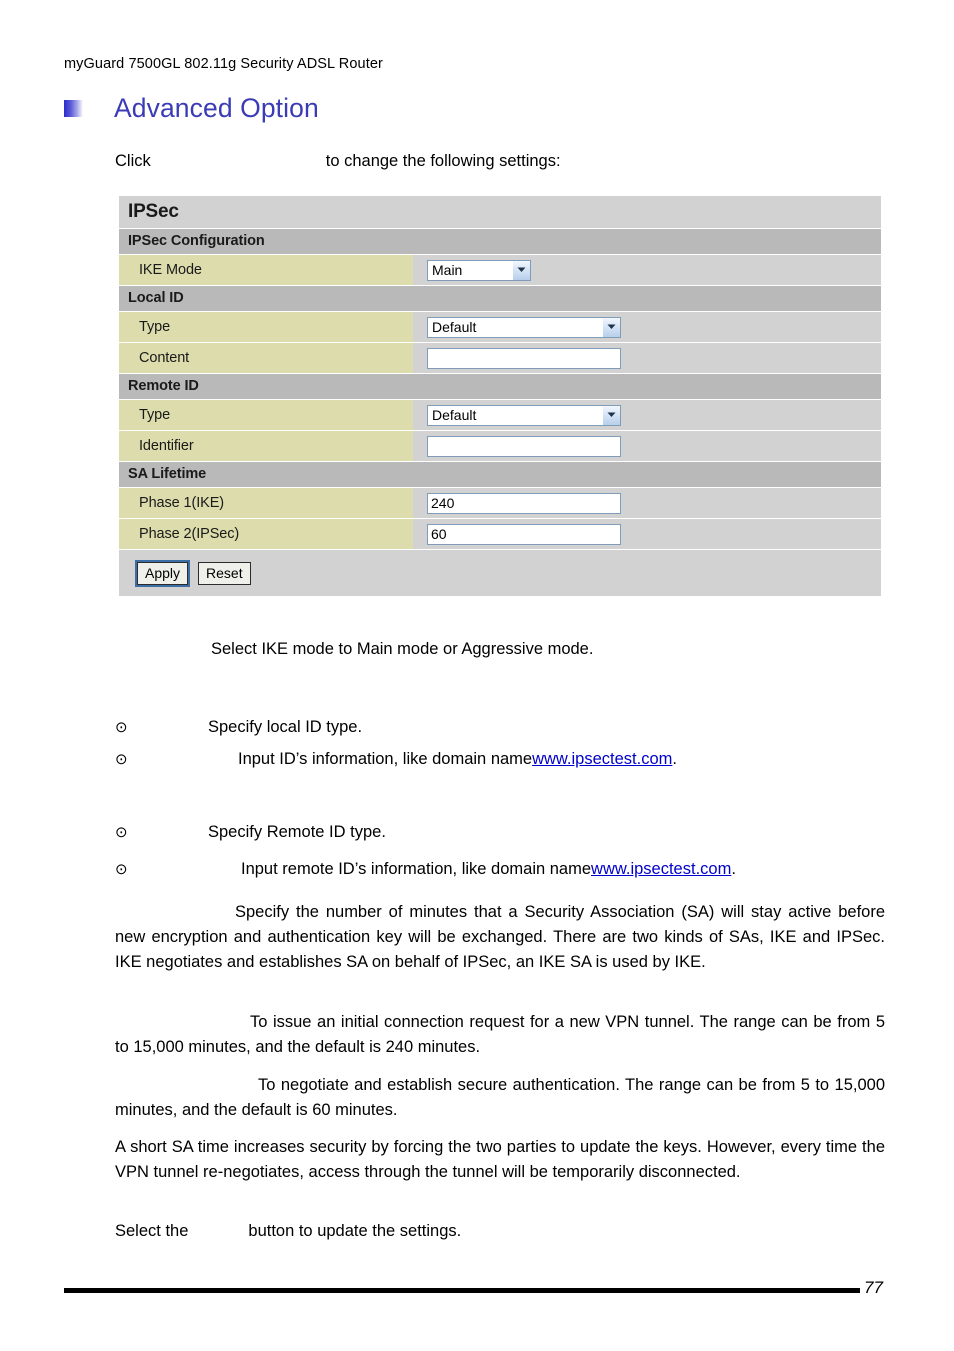  What do you see at coordinates (524, 358) in the screenshot?
I see `local-id-content-input` at bounding box center [524, 358].